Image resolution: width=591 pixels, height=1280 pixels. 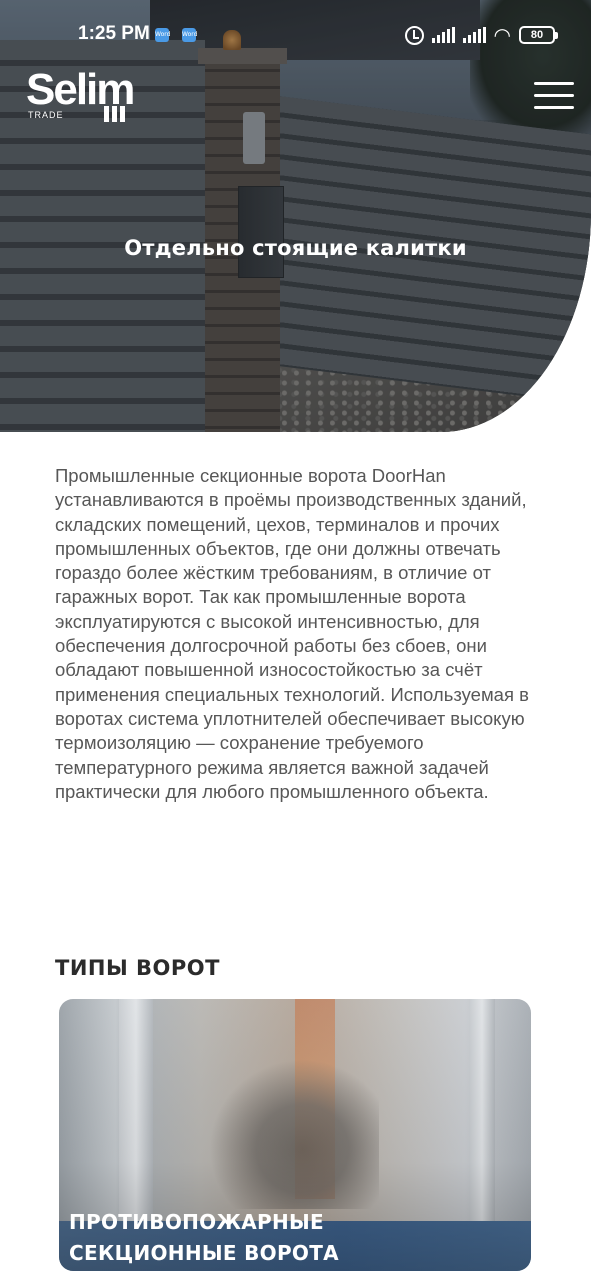 I want to click on logo-subtext: TRADE, so click(x=46, y=115).